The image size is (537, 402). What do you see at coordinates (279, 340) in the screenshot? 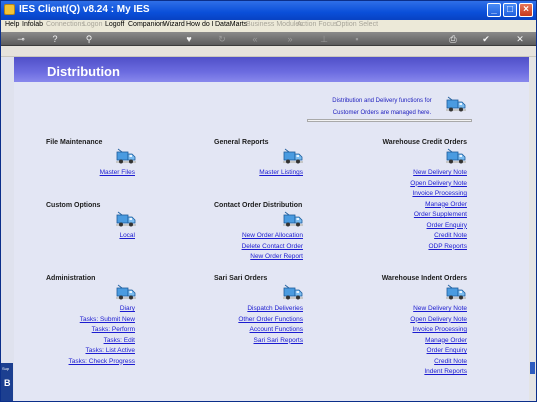
I see `link-sari-sari-reports: Sari Sari Reports` at bounding box center [279, 340].